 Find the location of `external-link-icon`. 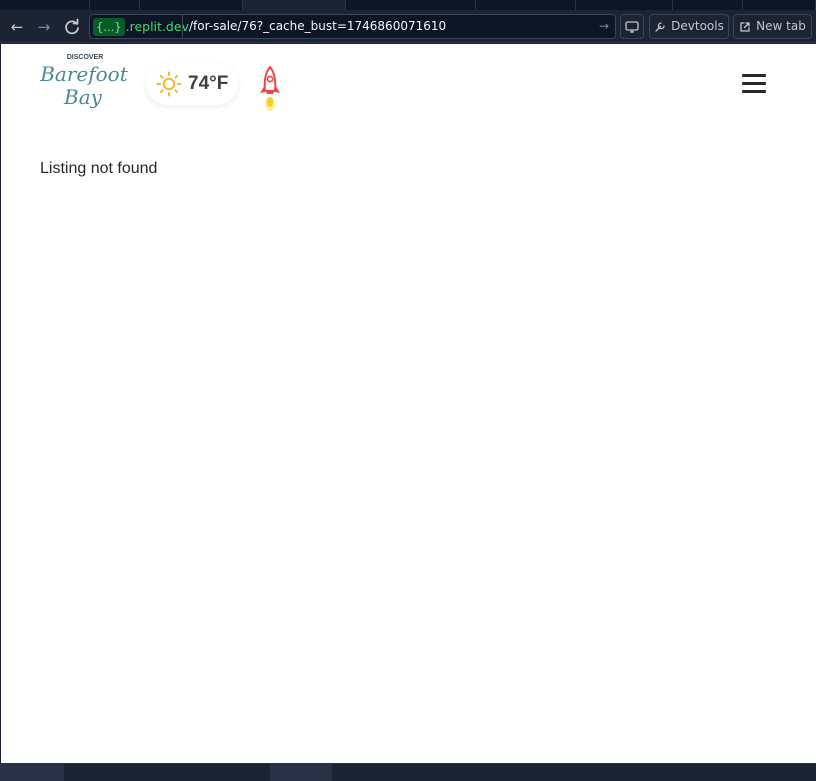

external-link-icon is located at coordinates (745, 26).